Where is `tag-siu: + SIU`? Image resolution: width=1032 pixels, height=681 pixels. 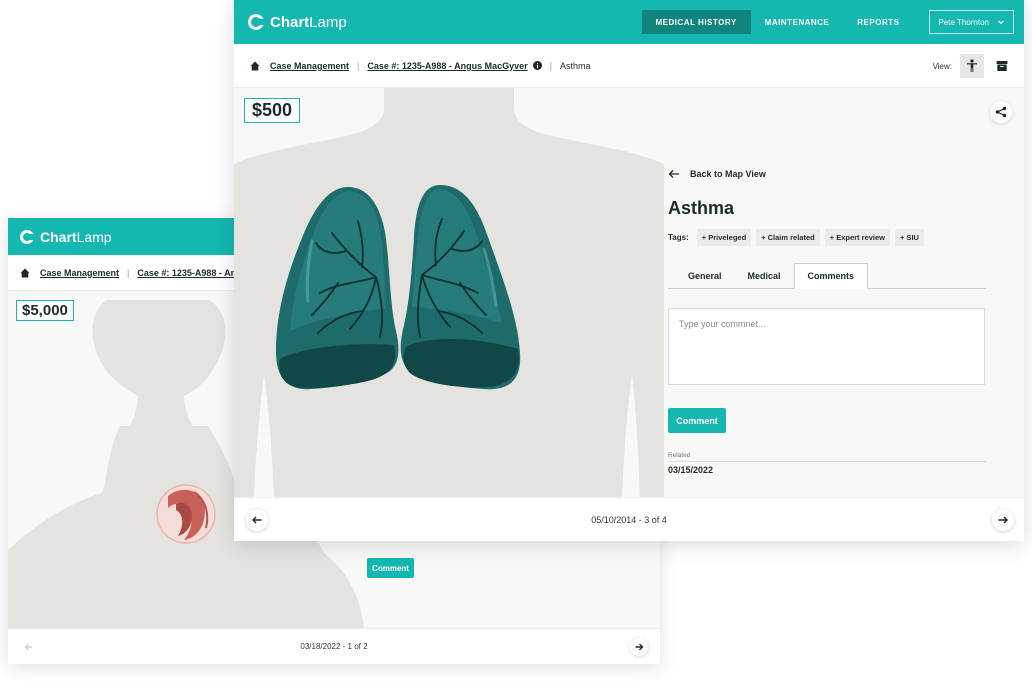
tag-siu: + SIU is located at coordinates (909, 237).